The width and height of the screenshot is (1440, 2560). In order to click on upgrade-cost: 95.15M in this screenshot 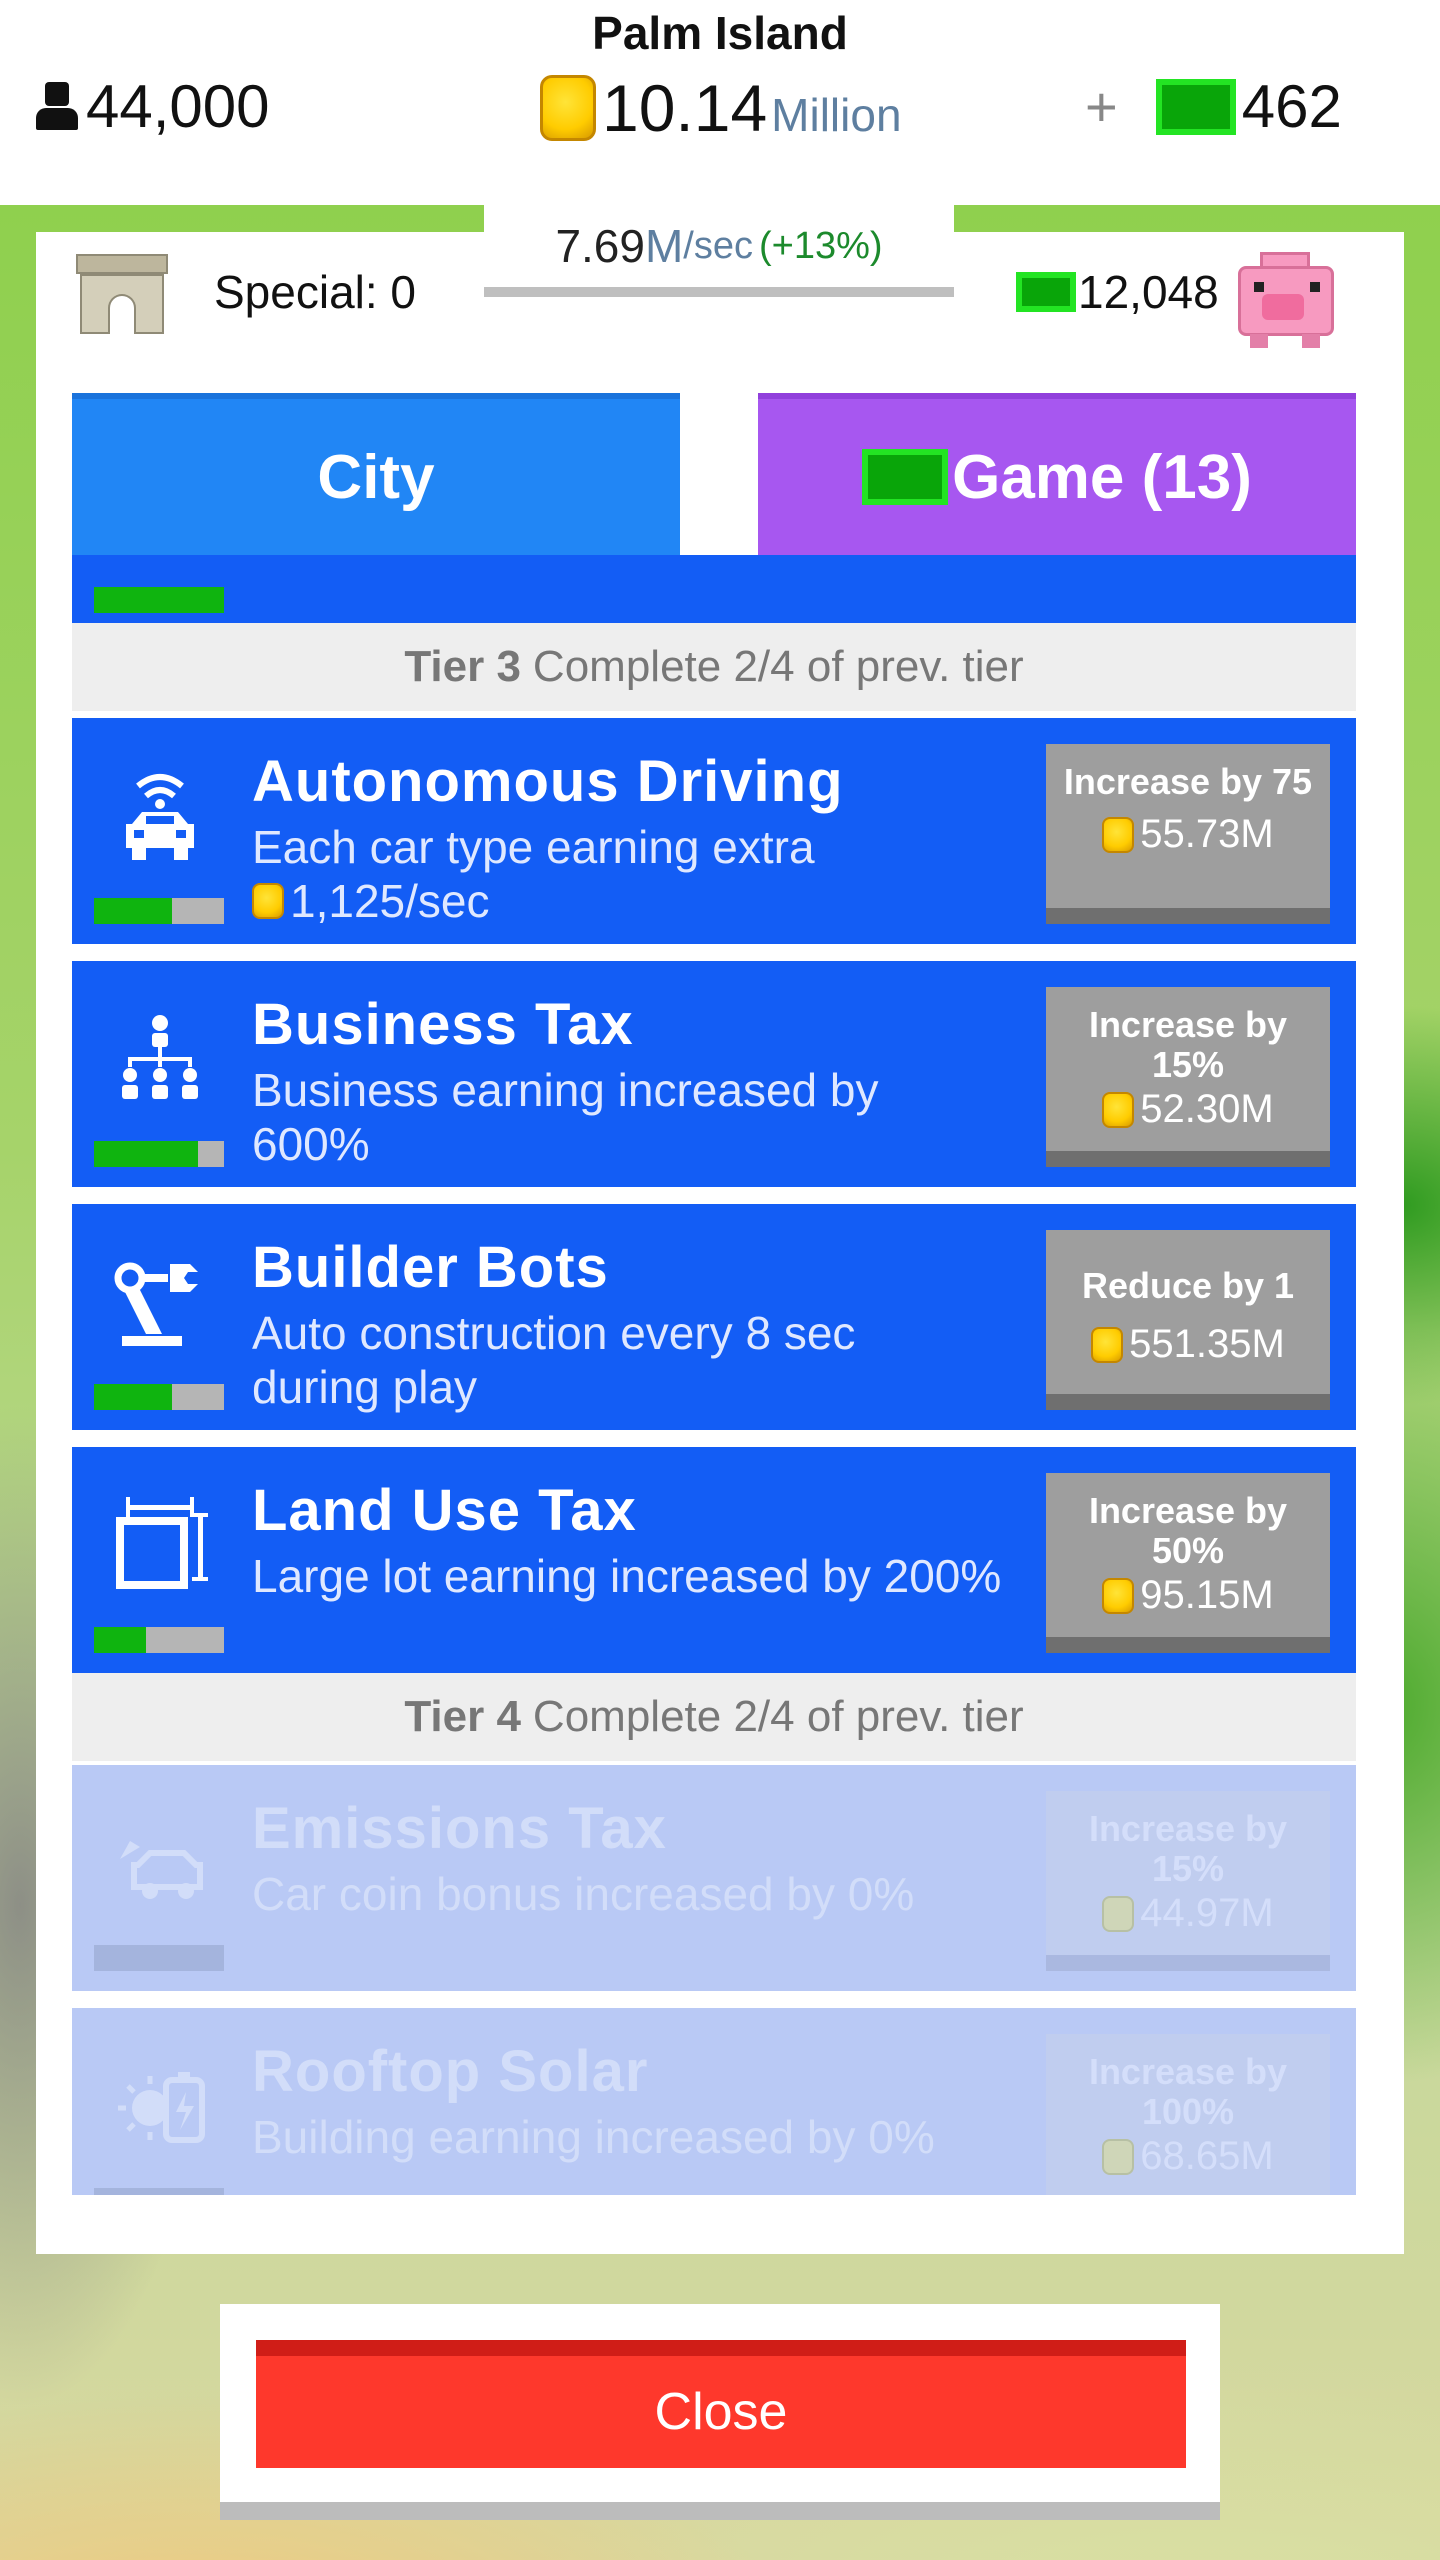, I will do `click(1188, 1595)`.